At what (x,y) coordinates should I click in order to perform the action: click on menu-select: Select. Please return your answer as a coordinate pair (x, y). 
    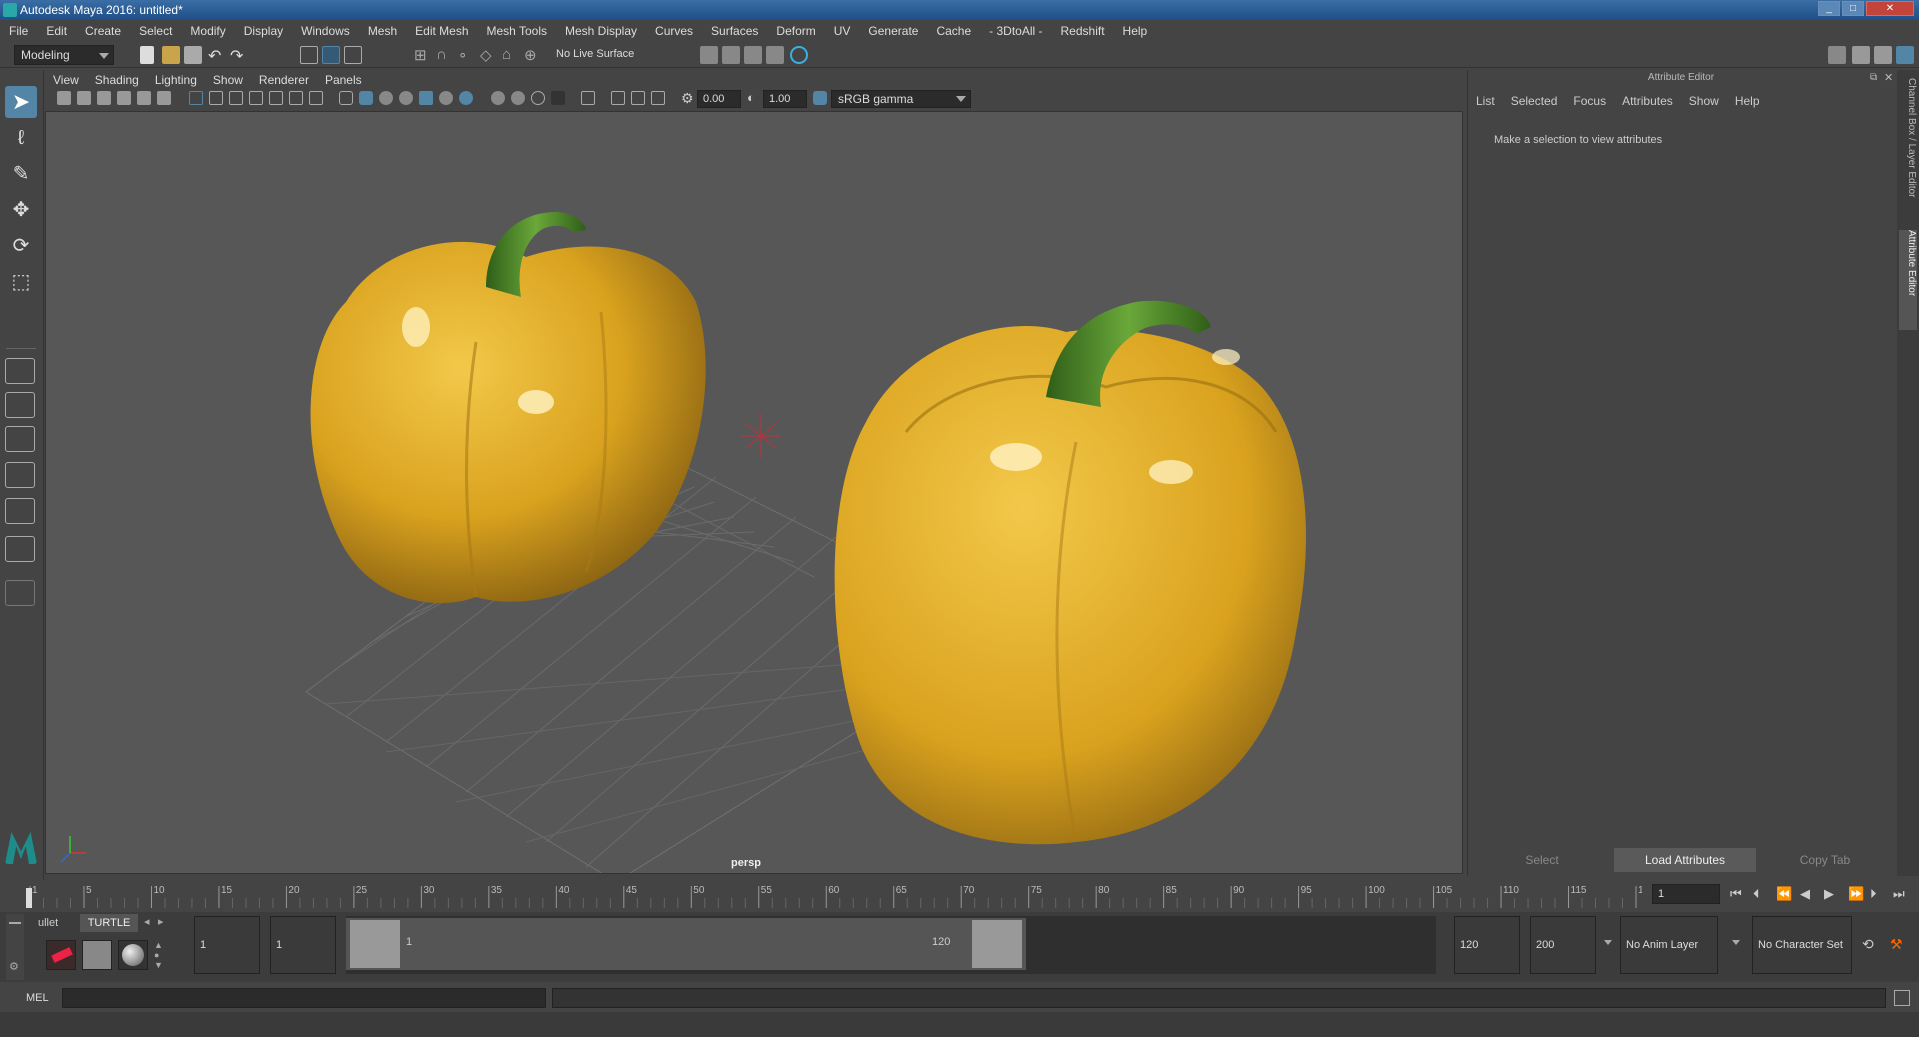
    Looking at the image, I should click on (155, 31).